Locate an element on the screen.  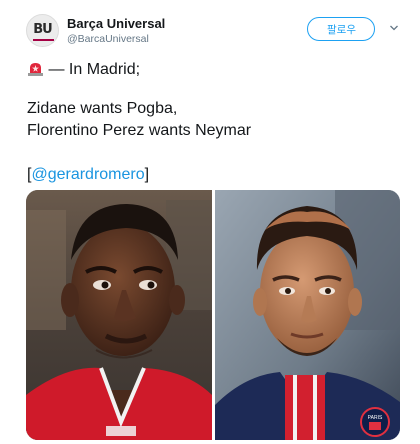
police-light-icon is located at coordinates (35, 68).